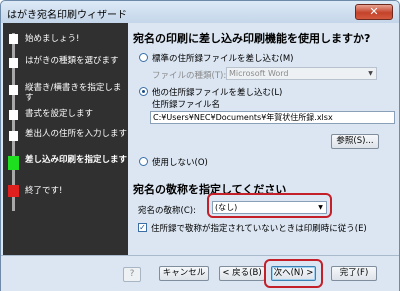 This screenshot has width=400, height=291. I want to click on step-marker-6-active, so click(13, 163).